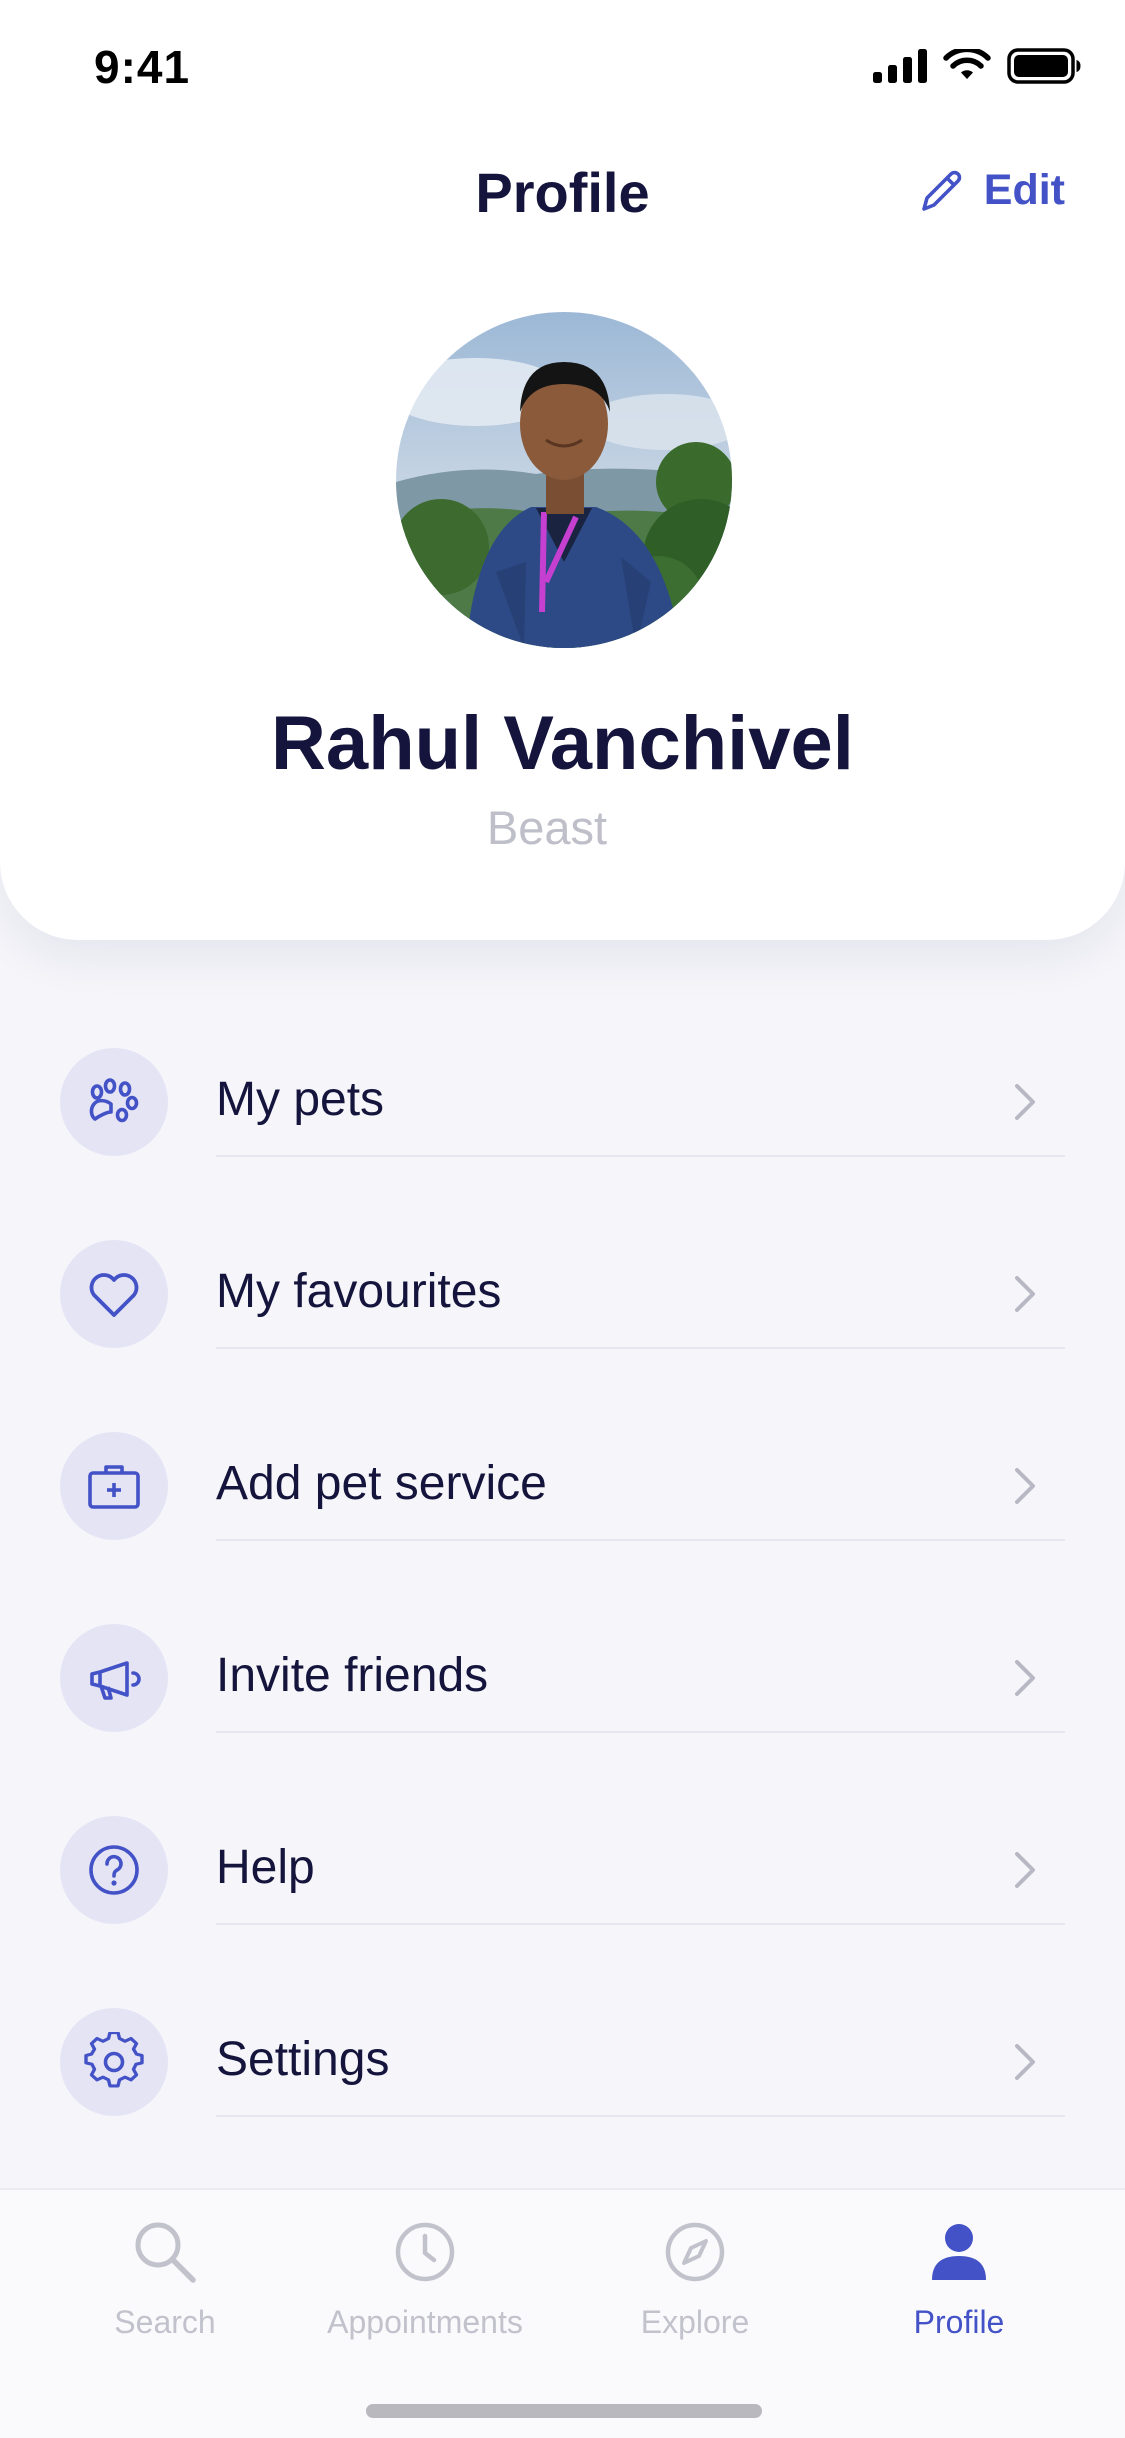 This screenshot has height=2438, width=1125. What do you see at coordinates (300, 1099) in the screenshot?
I see `menu-item-label: My pets` at bounding box center [300, 1099].